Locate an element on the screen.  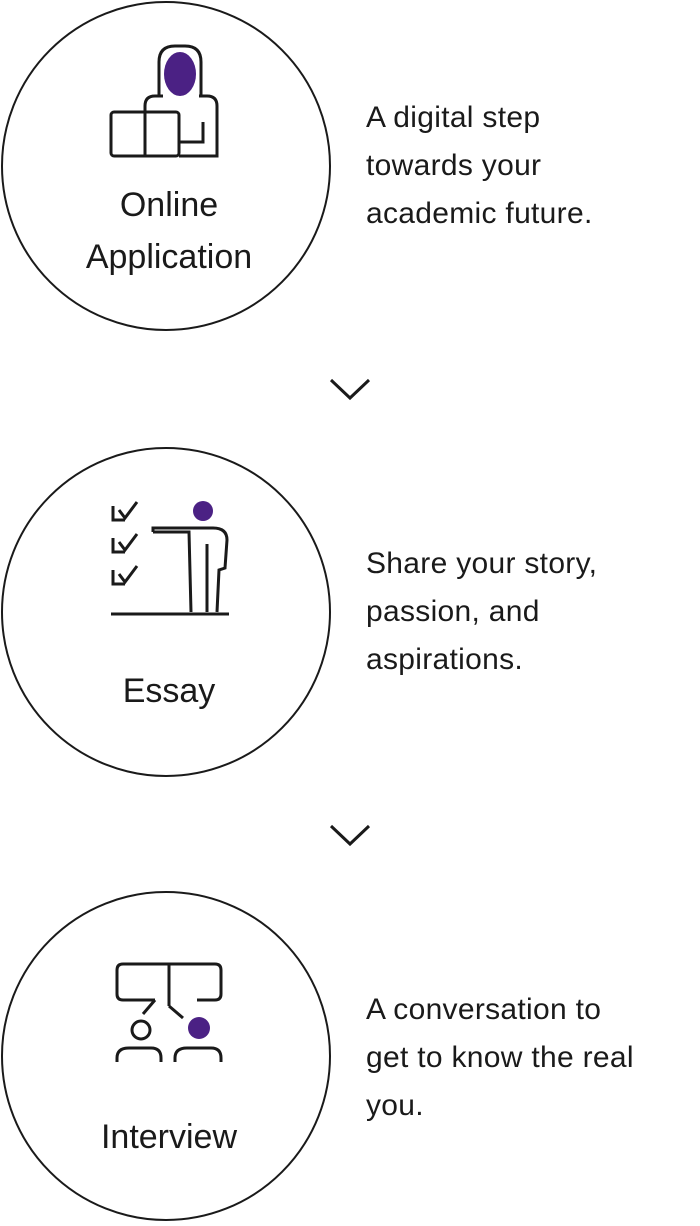
step-circle: Essay is located at coordinates (166, 612).